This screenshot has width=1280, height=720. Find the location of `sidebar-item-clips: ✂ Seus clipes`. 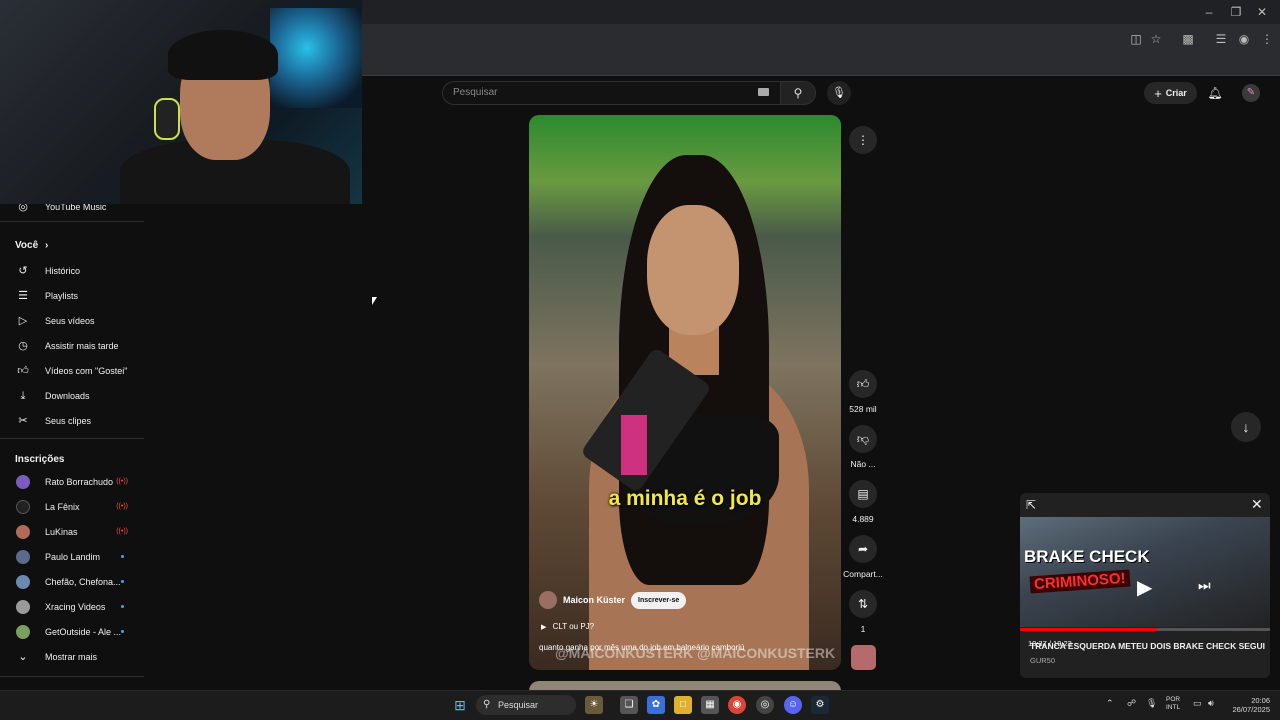

sidebar-item-clips: ✂ Seus clipes is located at coordinates (72, 420).